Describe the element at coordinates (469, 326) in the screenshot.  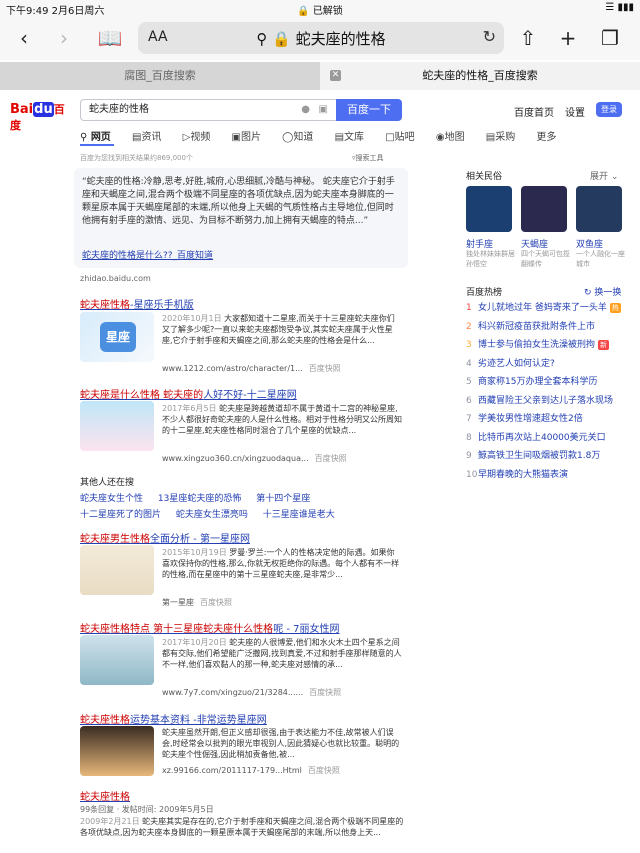
I see `hot-rank: 2` at that location.